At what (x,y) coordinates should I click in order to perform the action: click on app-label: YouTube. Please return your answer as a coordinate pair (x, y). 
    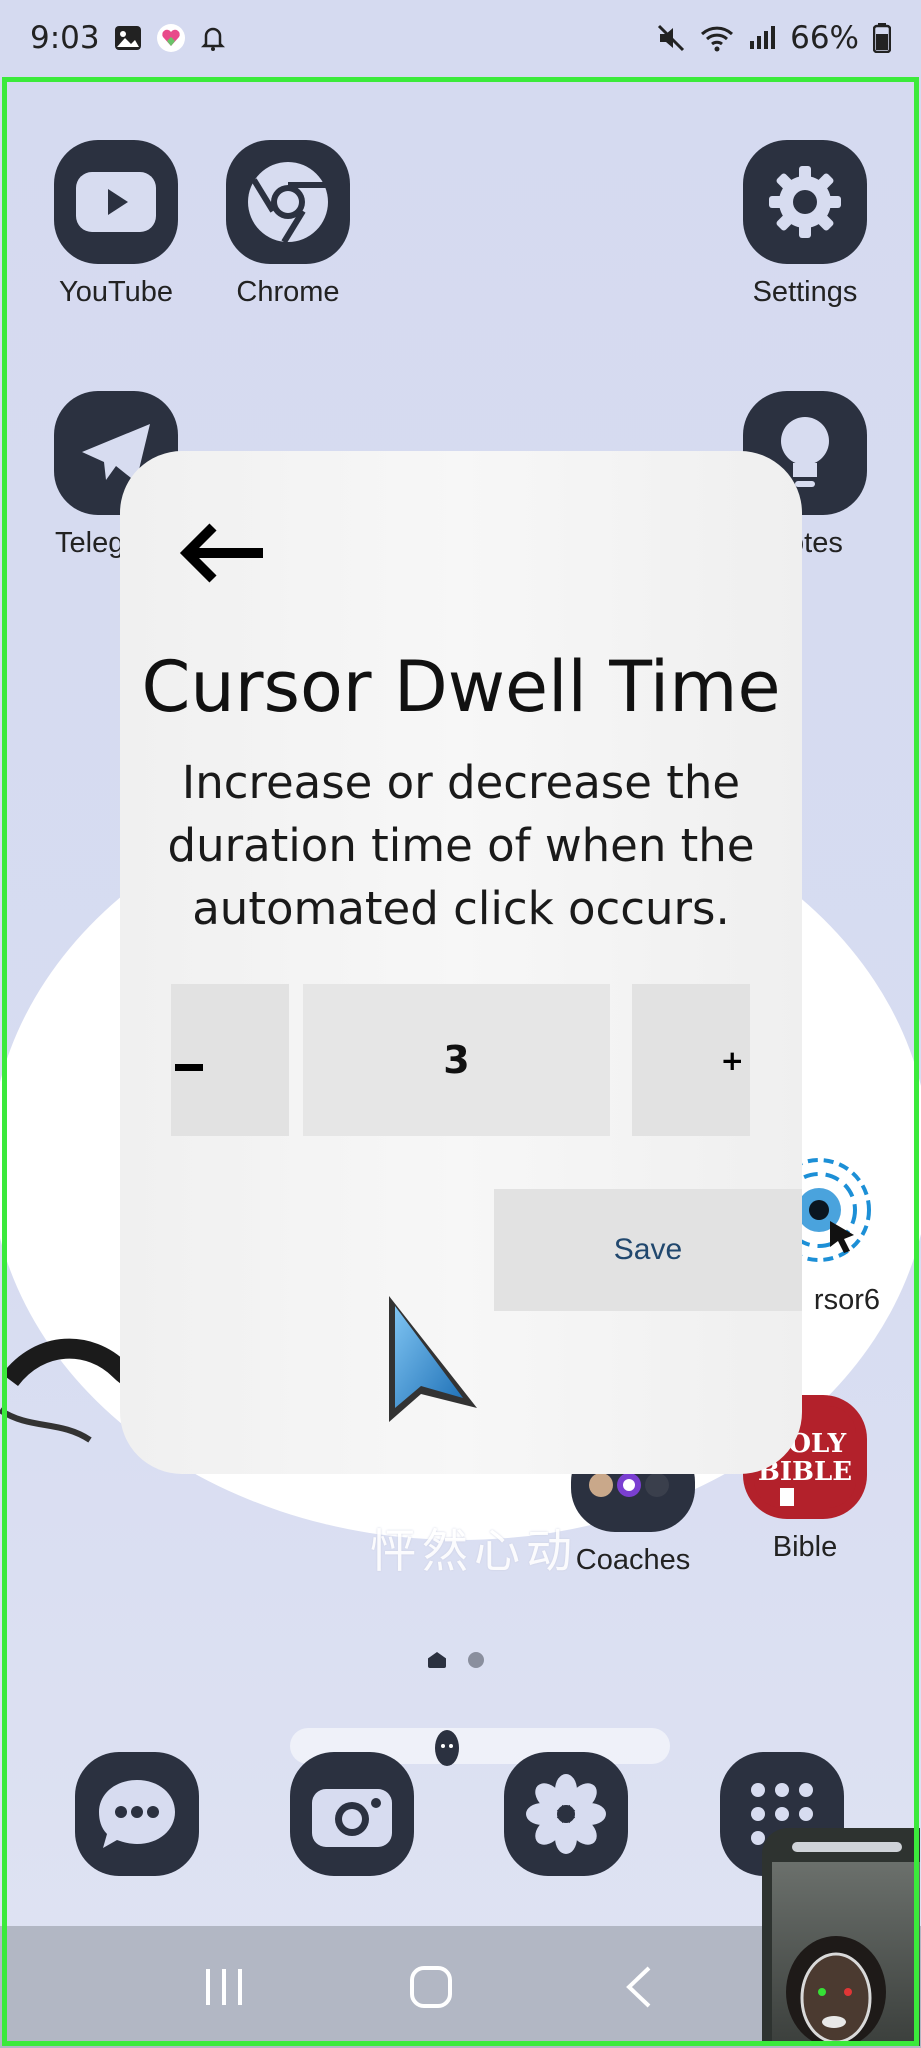
    Looking at the image, I should click on (116, 292).